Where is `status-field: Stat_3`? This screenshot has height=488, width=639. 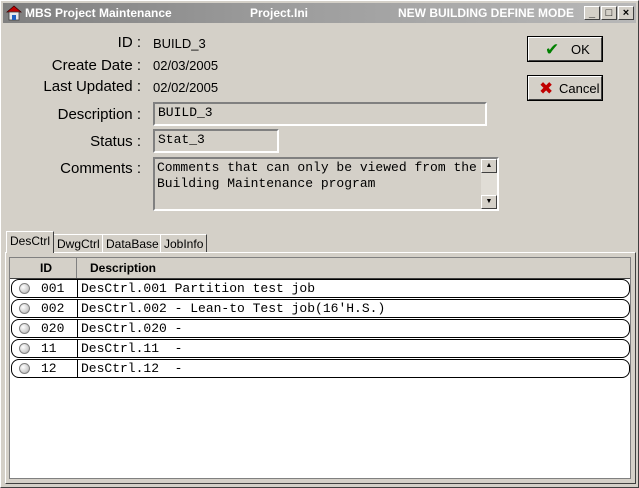
status-field: Stat_3 is located at coordinates (216, 141).